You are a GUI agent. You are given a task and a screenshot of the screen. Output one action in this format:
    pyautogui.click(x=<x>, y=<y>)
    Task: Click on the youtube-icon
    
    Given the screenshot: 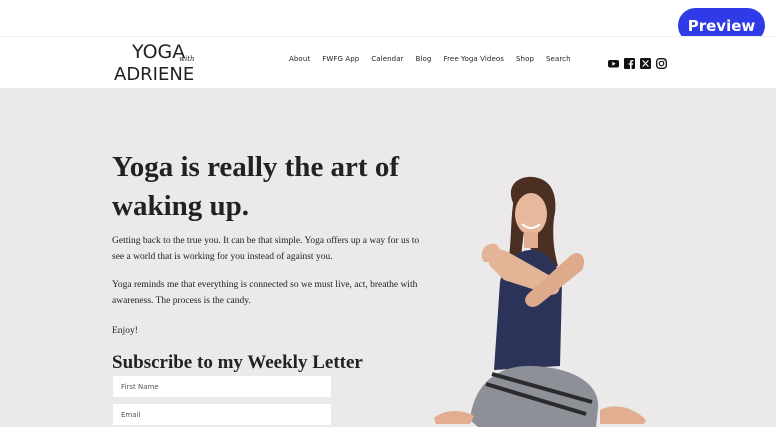 What is the action you would take?
    pyautogui.click(x=613, y=62)
    